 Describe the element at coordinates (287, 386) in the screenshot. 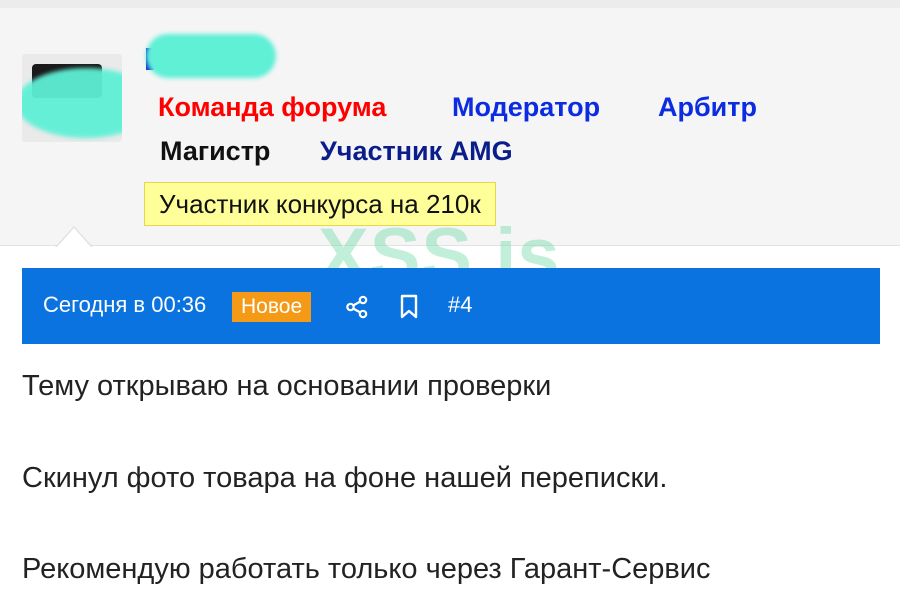

I see `post-paragraph: Тему открываю на основании проверки` at that location.